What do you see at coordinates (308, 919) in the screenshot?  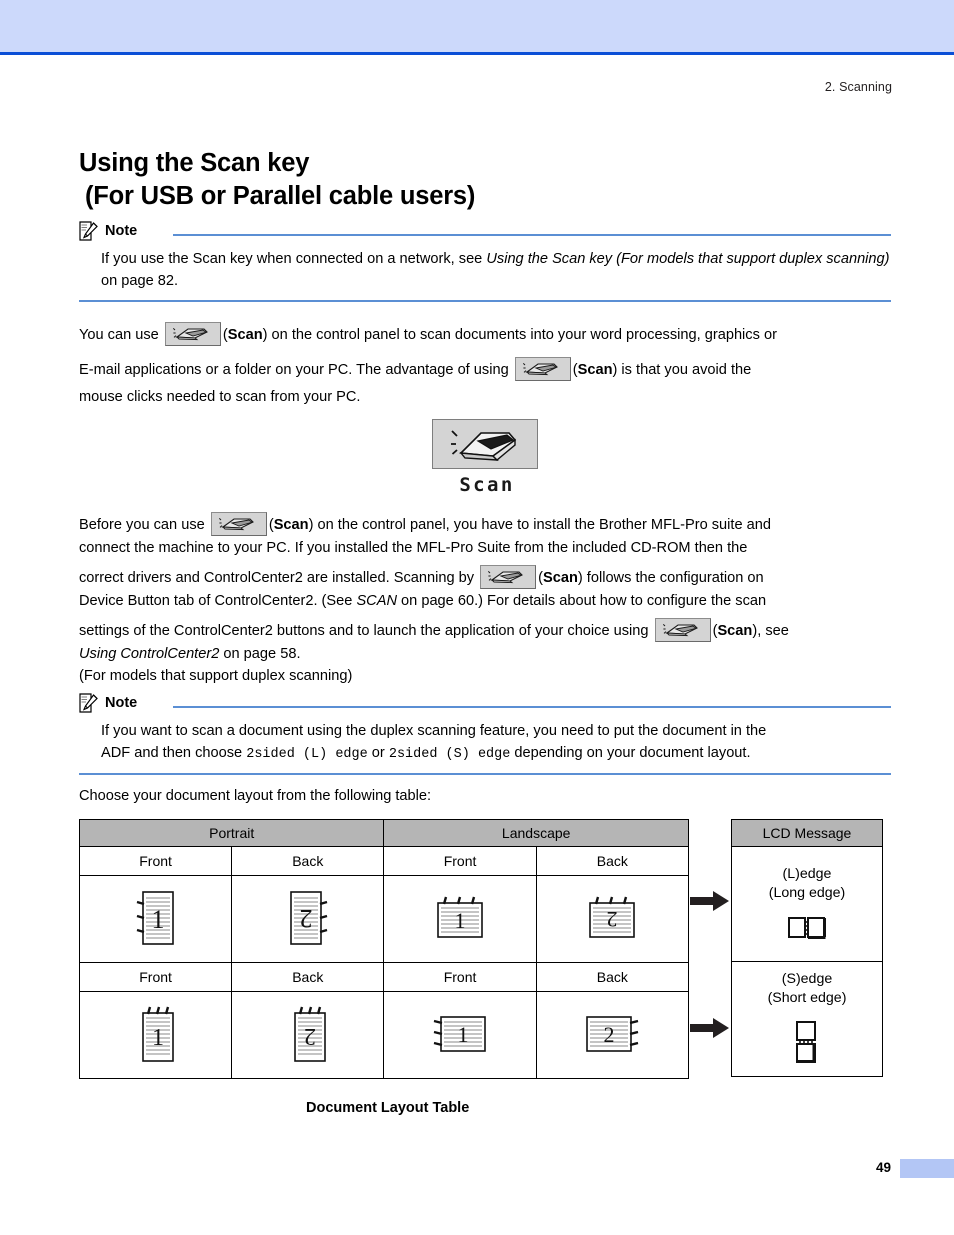 I see `page-thumb-portrait-back-1: 2` at bounding box center [308, 919].